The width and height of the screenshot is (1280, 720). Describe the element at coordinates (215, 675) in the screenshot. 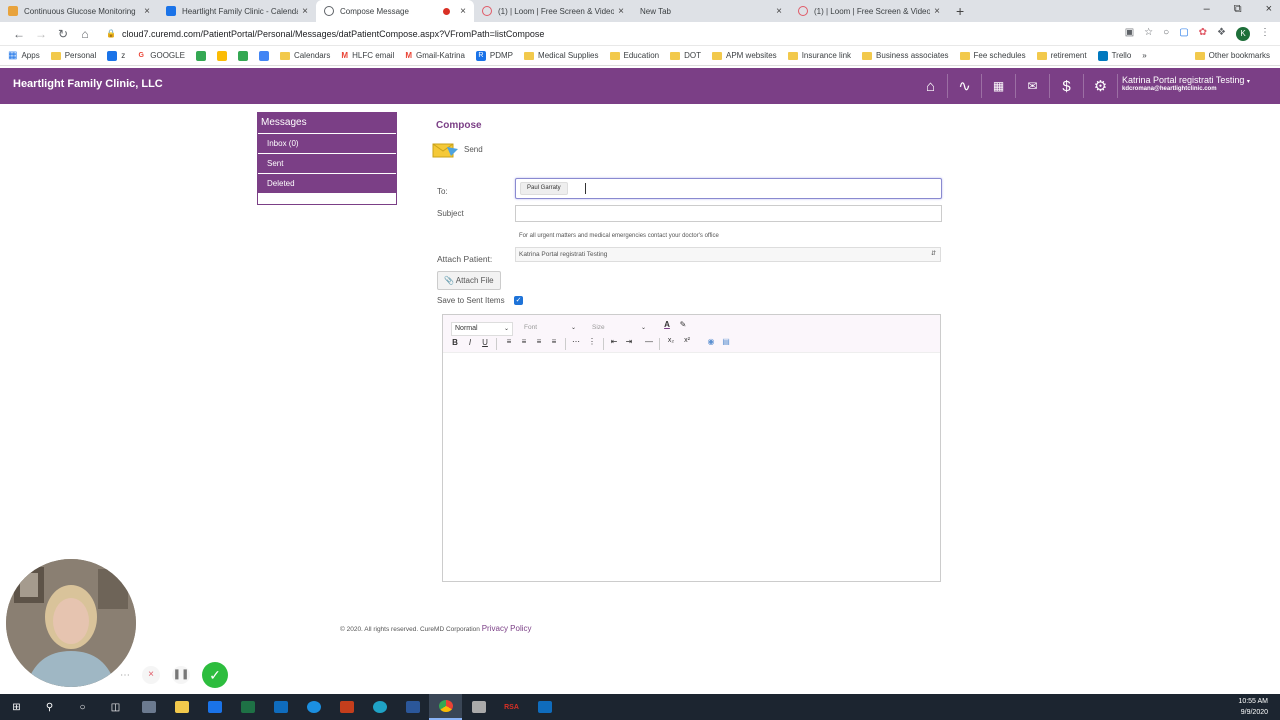

I see `finish-recording-check-icon: ✓` at that location.